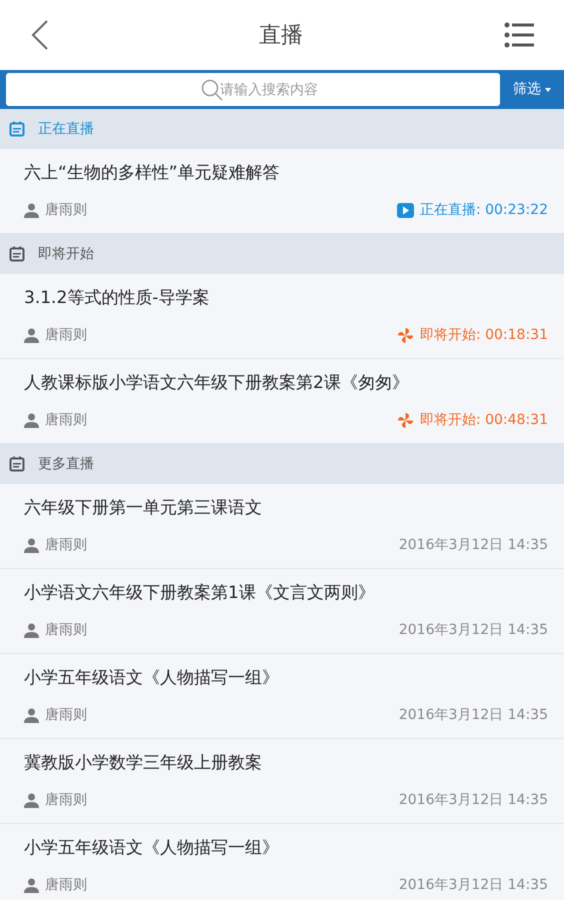 The width and height of the screenshot is (564, 900). Describe the element at coordinates (200, 593) in the screenshot. I see `item-title: 小学语文六年级下册教案第1课《文言文两则》` at that location.